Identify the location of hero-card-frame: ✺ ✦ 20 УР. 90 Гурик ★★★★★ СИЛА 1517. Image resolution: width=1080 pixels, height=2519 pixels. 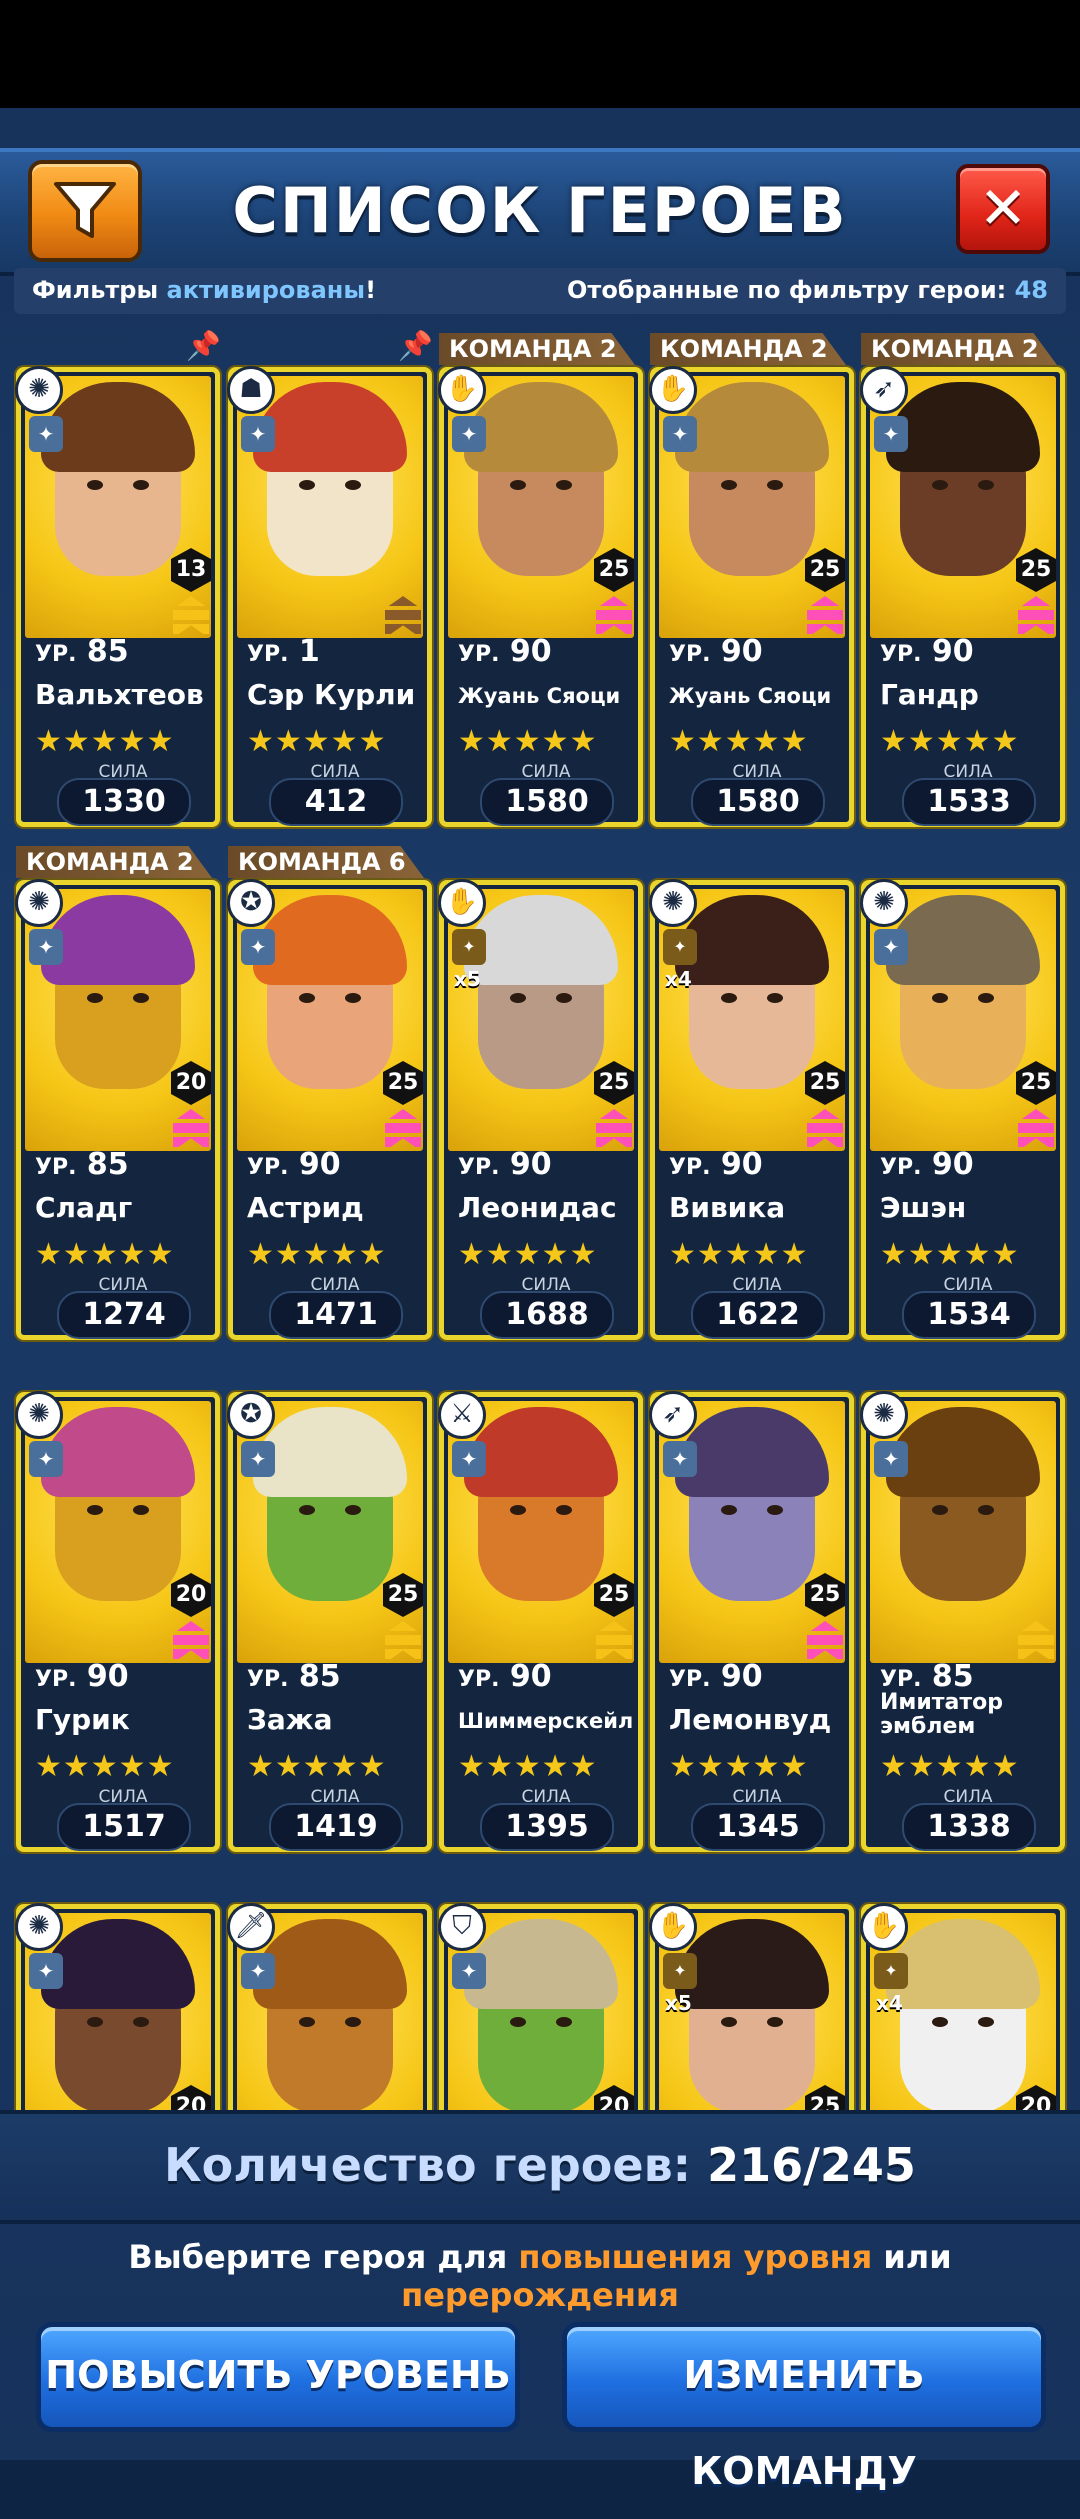
(117, 1621).